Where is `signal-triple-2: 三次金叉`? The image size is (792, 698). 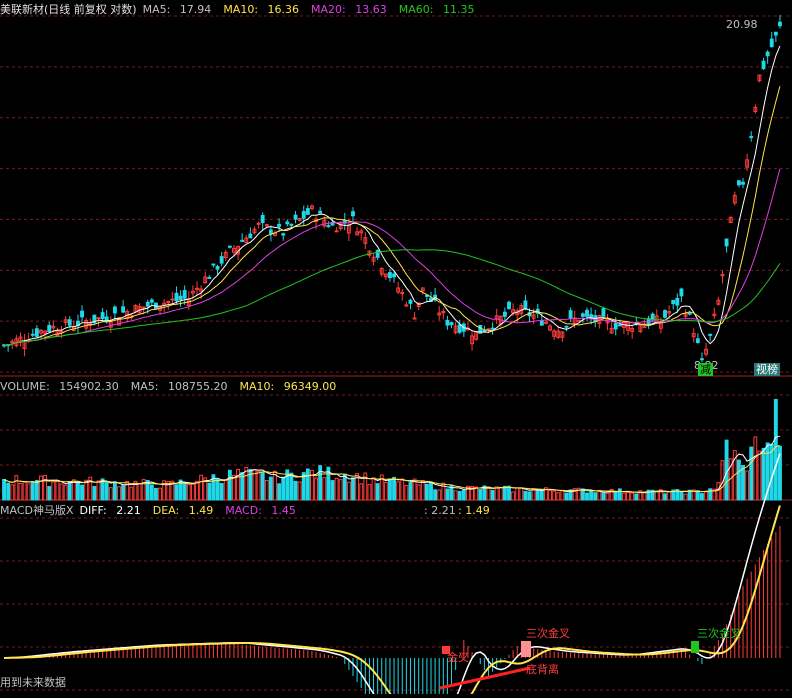 signal-triple-2: 三次金叉 is located at coordinates (719, 633).